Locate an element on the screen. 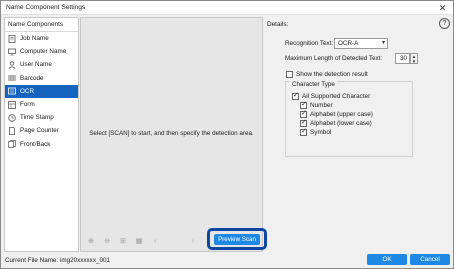 The width and height of the screenshot is (454, 269). component-barcode: Barcode is located at coordinates (41, 78).